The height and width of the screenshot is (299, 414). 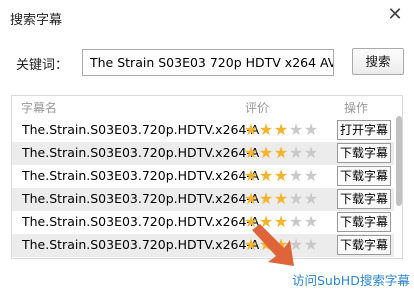 I want to click on keyword-label: 关键词：, so click(x=42, y=65).